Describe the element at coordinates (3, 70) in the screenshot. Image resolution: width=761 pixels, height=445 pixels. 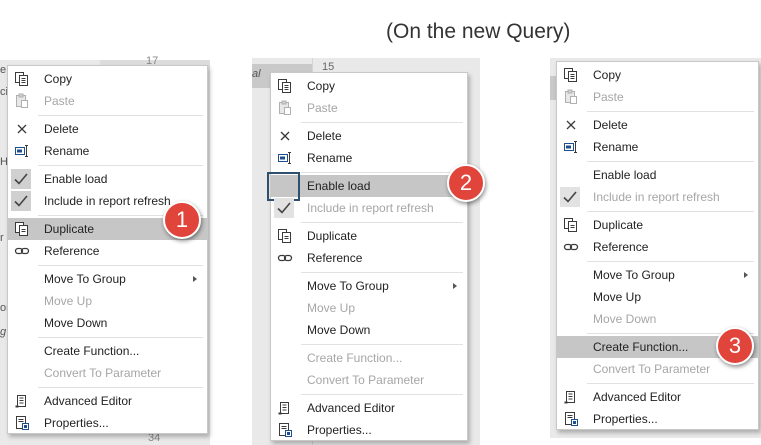
I see `background-side-1a: e` at that location.